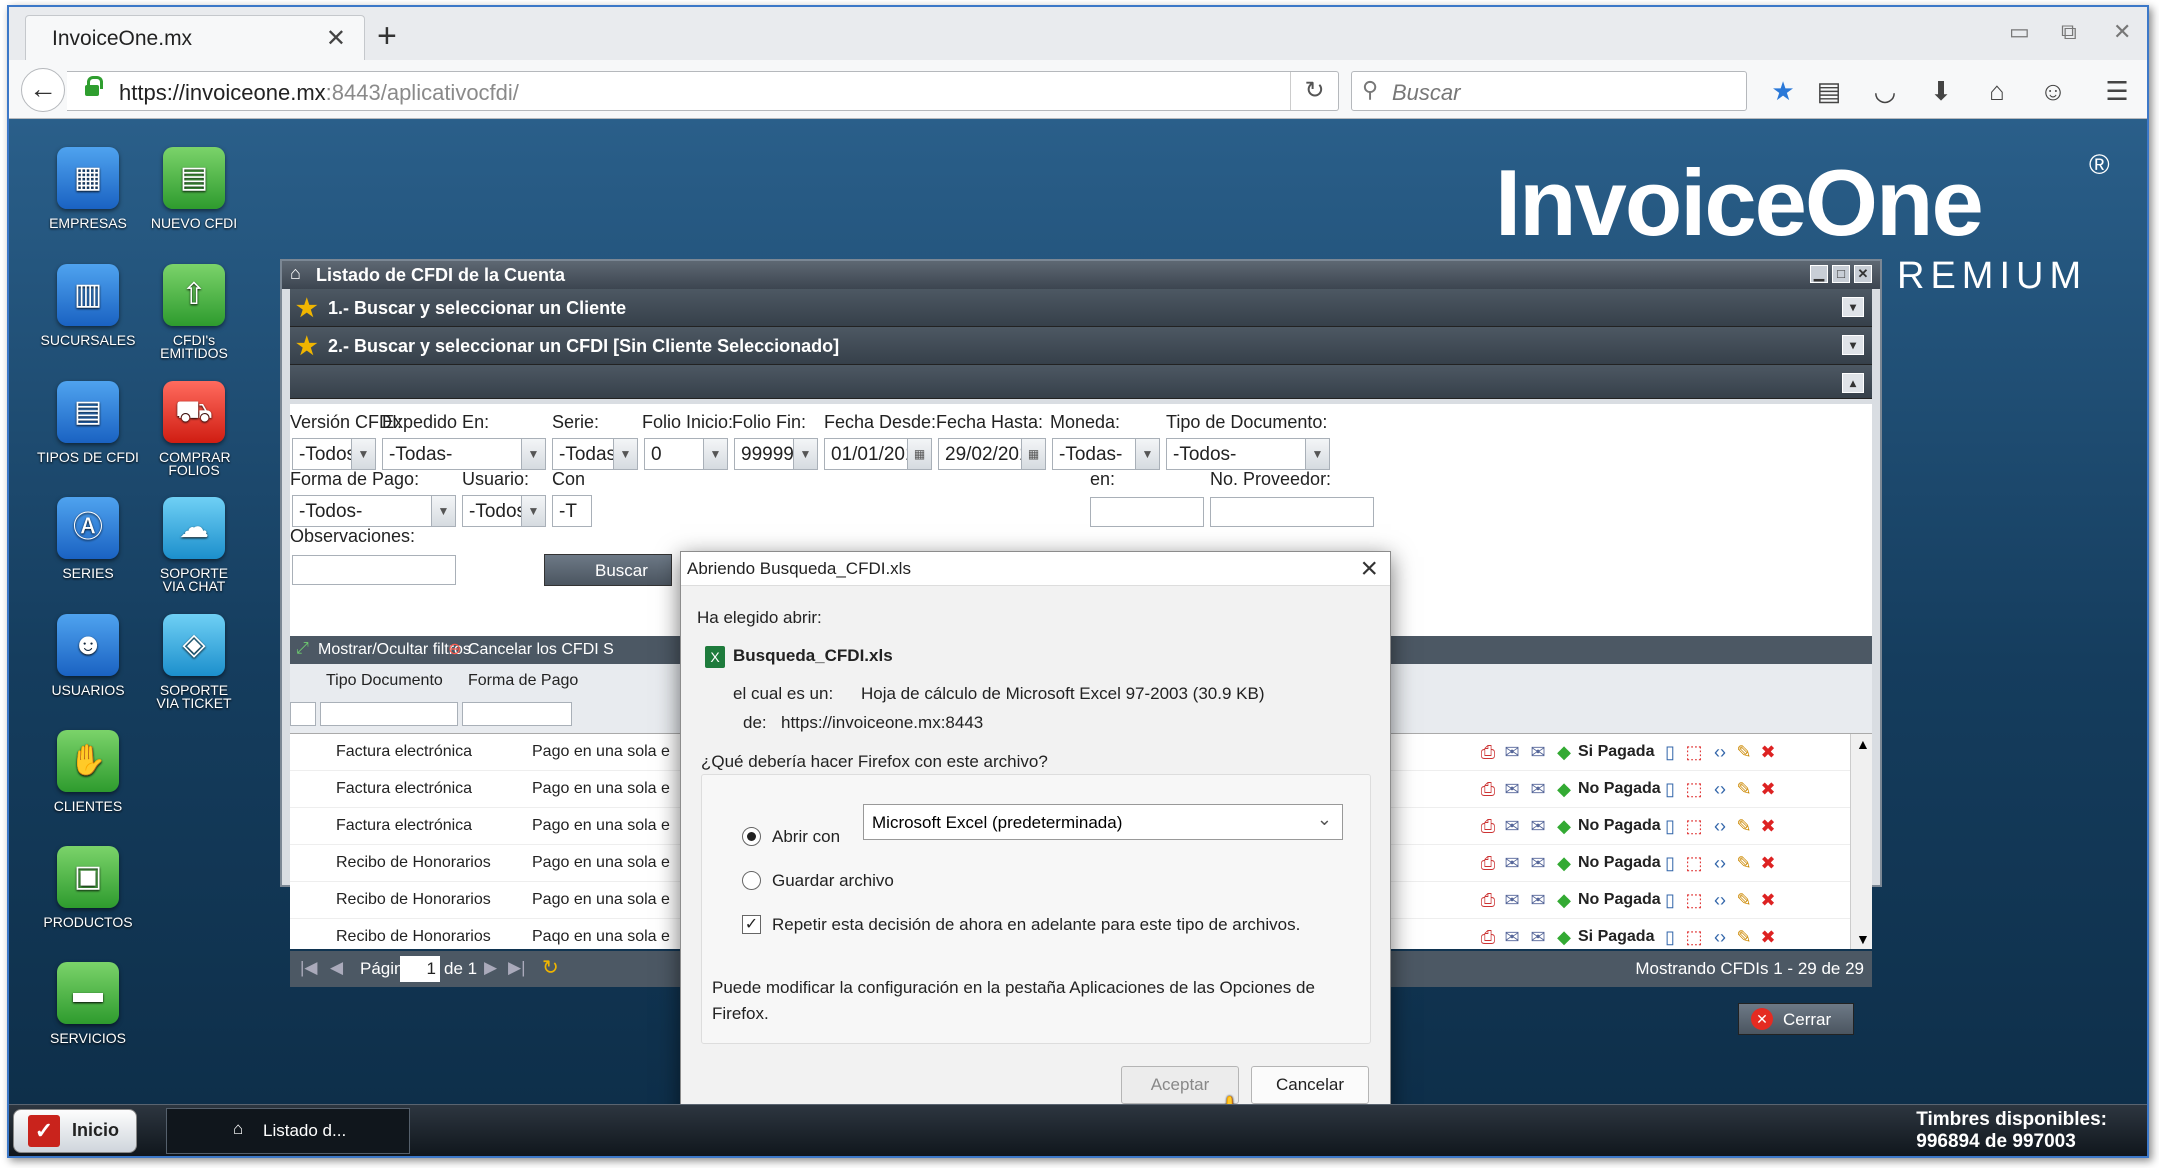 The height and width of the screenshot is (1168, 2159). What do you see at coordinates (751, 836) in the screenshot?
I see `open-with-radio` at bounding box center [751, 836].